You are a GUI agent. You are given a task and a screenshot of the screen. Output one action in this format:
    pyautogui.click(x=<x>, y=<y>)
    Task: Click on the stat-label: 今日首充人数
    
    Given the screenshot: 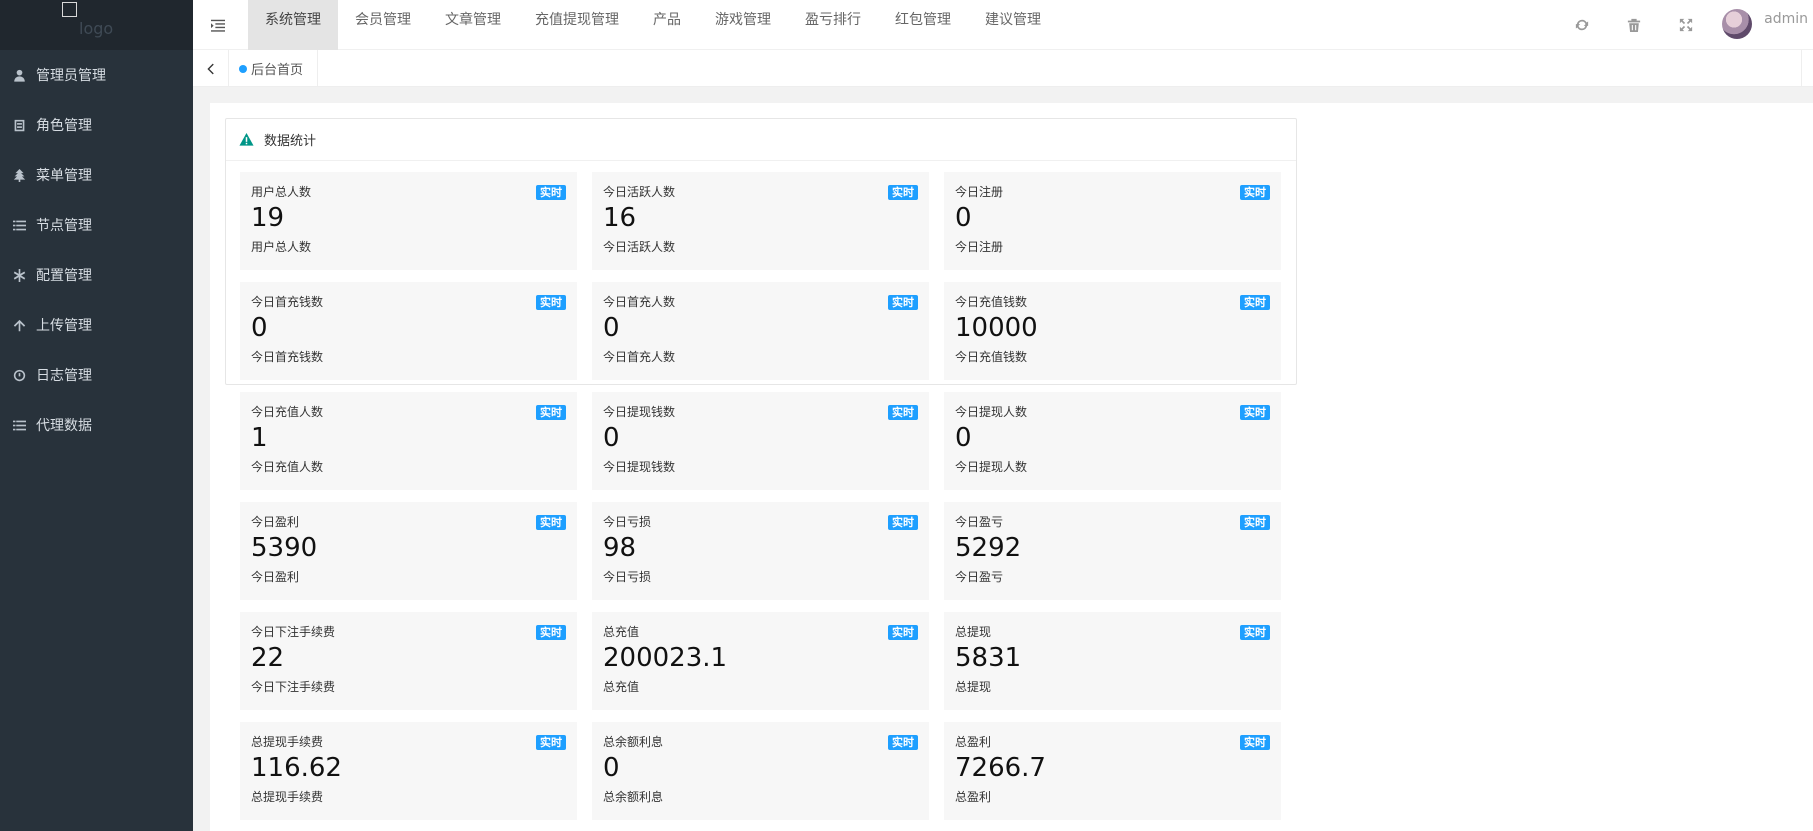 What is the action you would take?
    pyautogui.click(x=639, y=302)
    